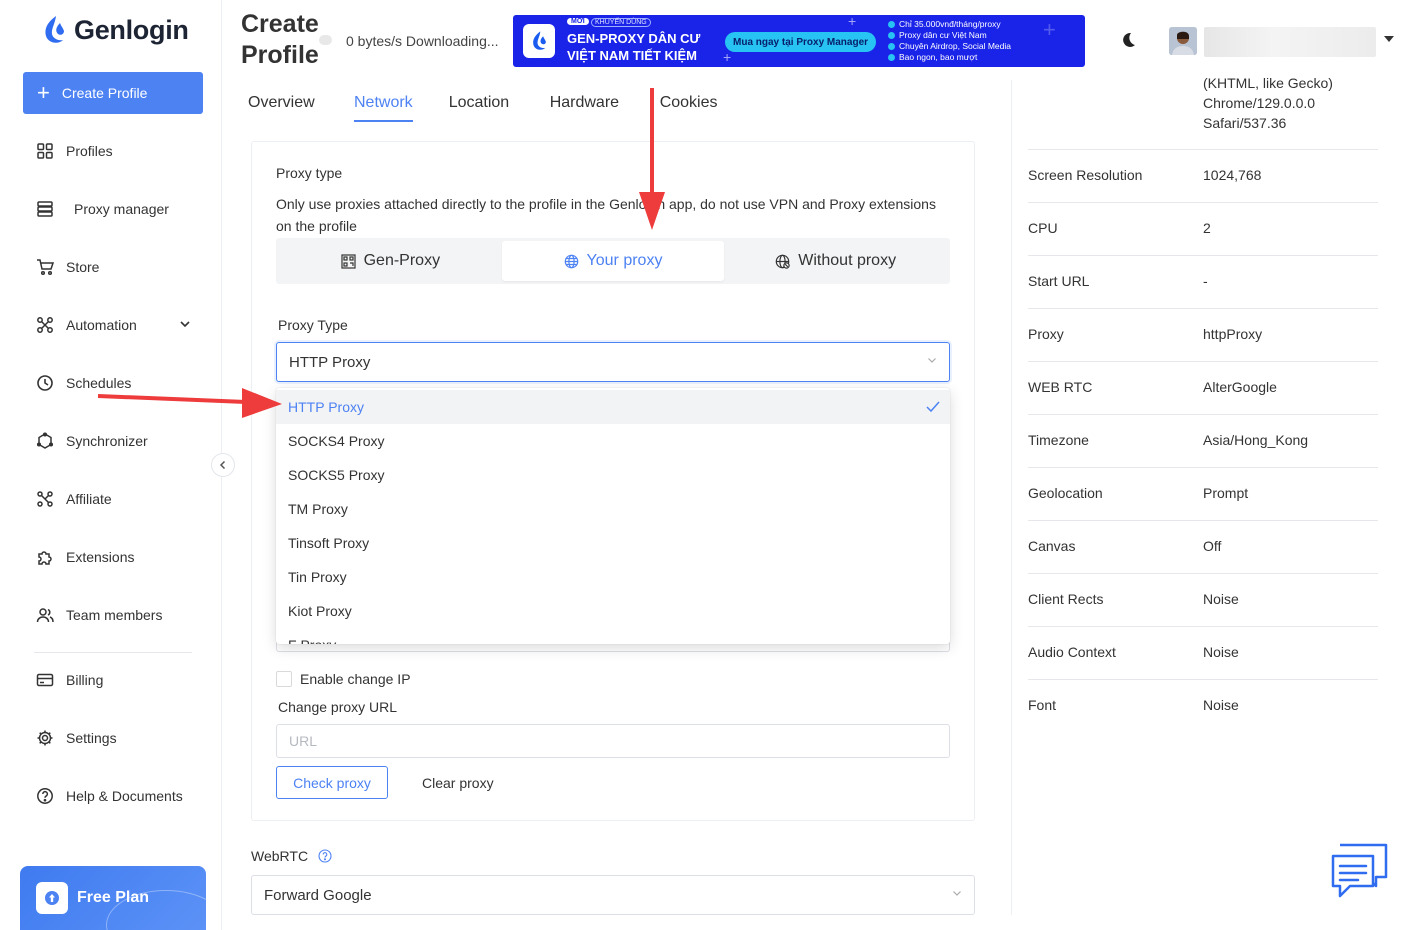 The image size is (1415, 930). What do you see at coordinates (613, 741) in the screenshot?
I see `change-proxy-url-input` at bounding box center [613, 741].